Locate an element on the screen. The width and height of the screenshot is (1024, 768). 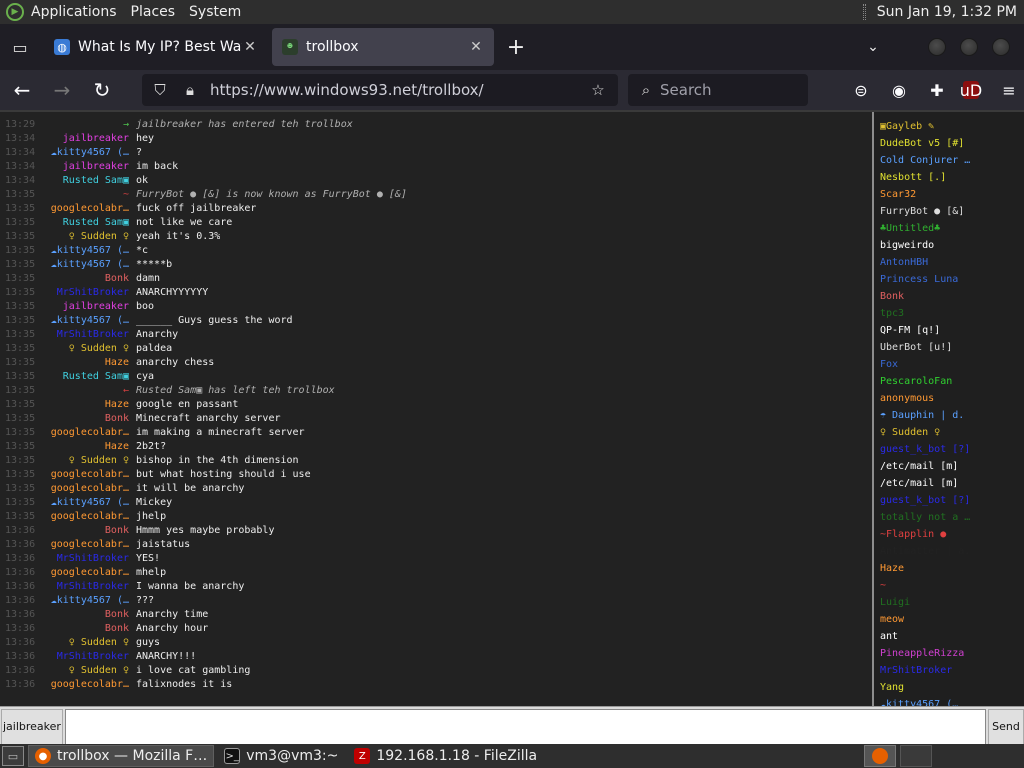
user-list-item: DudeBot v5 [#] is located at coordinates (949, 143).